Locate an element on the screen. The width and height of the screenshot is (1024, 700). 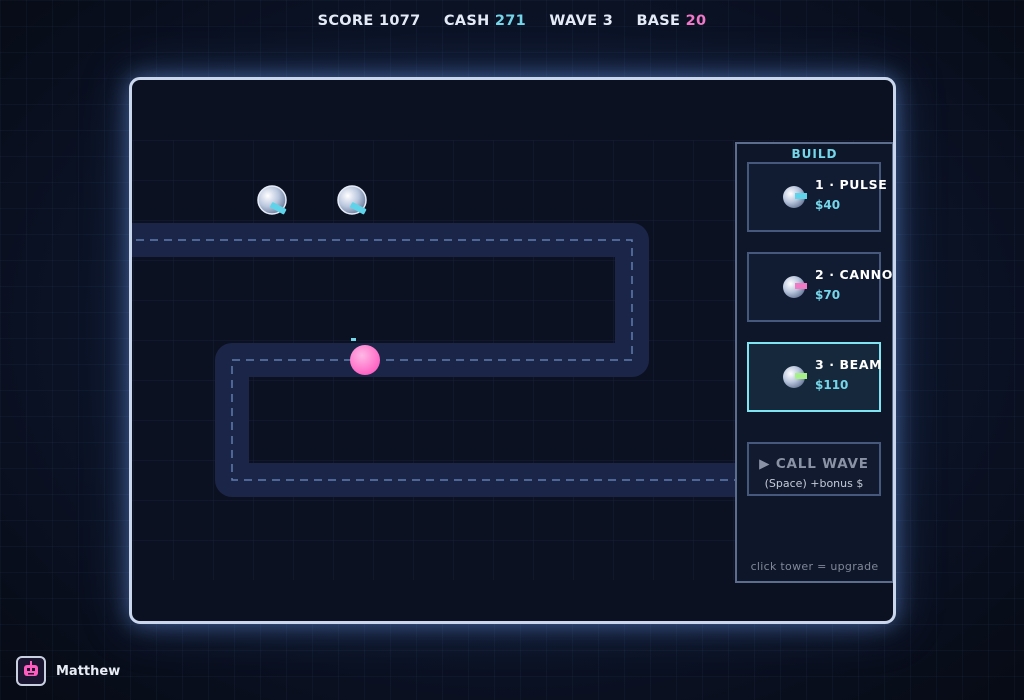
hud-wave: WAVE 3 is located at coordinates (581, 21).